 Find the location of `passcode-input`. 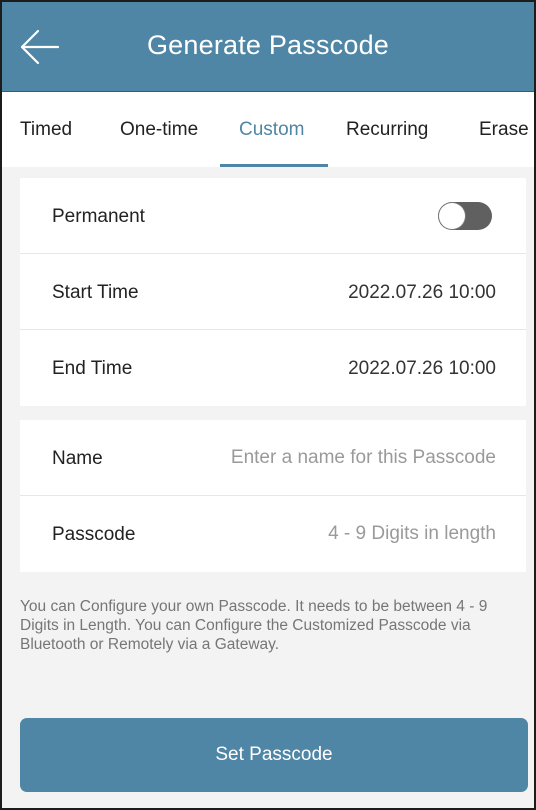

passcode-input is located at coordinates (341, 534).